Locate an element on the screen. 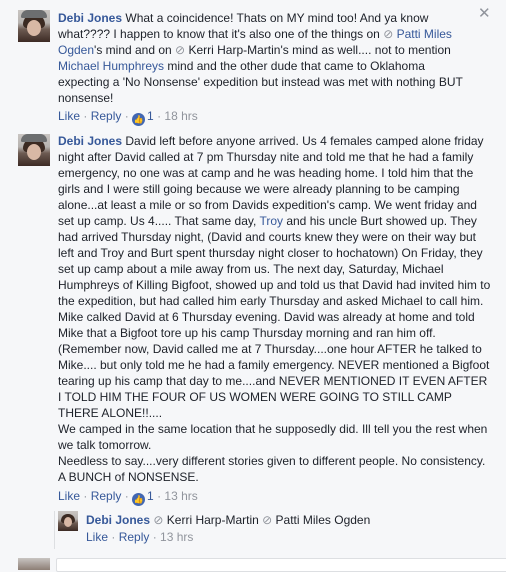 The image size is (506, 572). mention-link: Patti Miles Ogden is located at coordinates (323, 520).